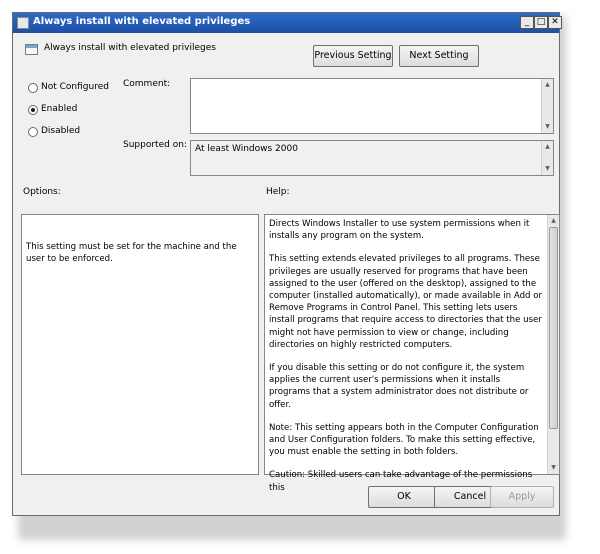 The width and height of the screenshot is (600, 554). Describe the element at coordinates (372, 158) in the screenshot. I see `supported-on-field: At least Windows 2000 ▲ ▼` at that location.